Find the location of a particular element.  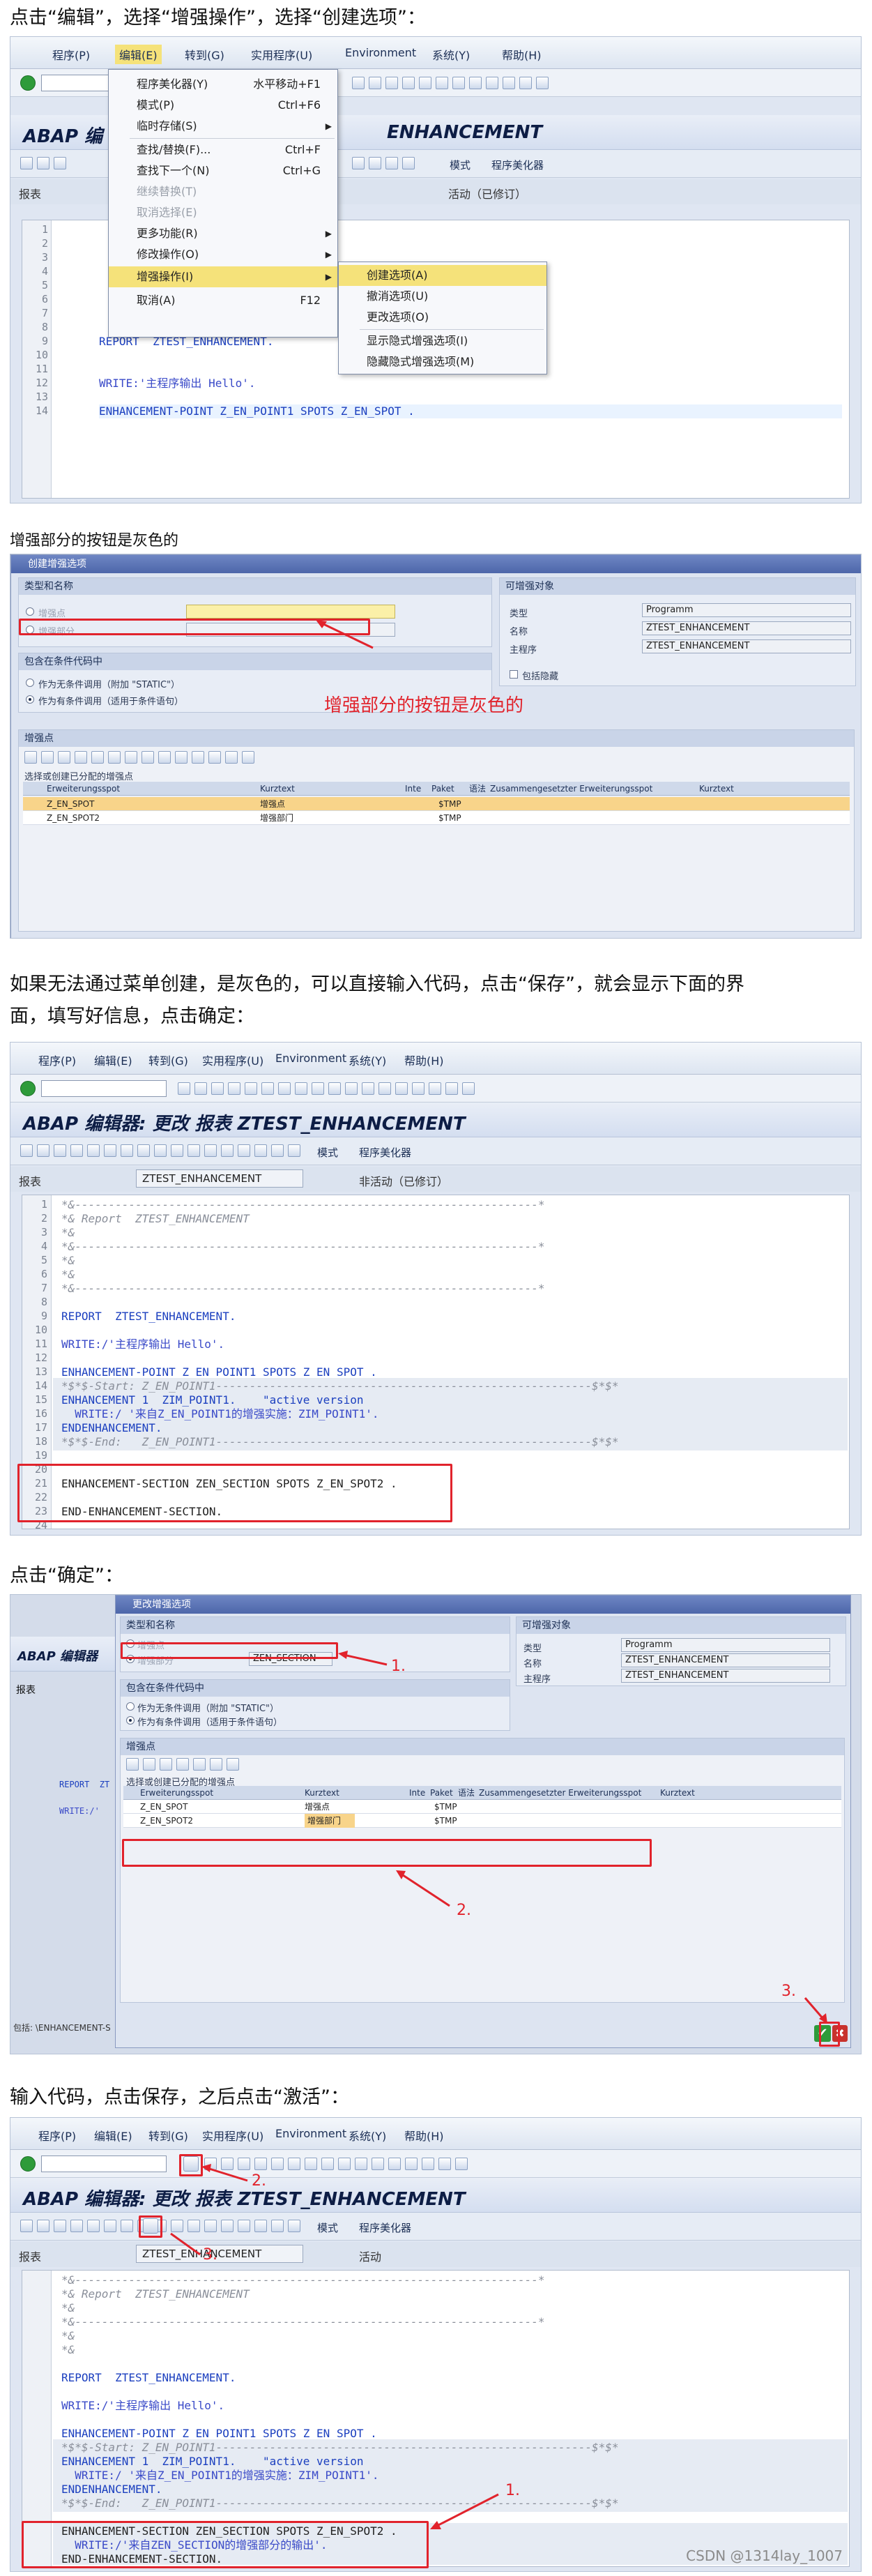

menu-item-cancel: 取消(A) F12 is located at coordinates (223, 300).